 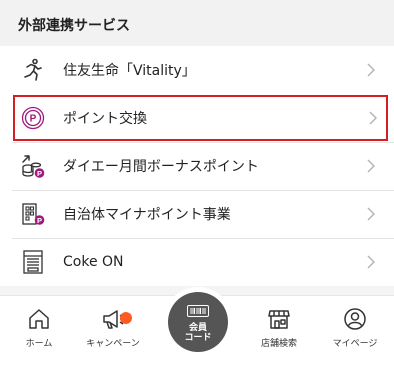 I want to click on coke-on-label: Coke ON, so click(x=93, y=262).